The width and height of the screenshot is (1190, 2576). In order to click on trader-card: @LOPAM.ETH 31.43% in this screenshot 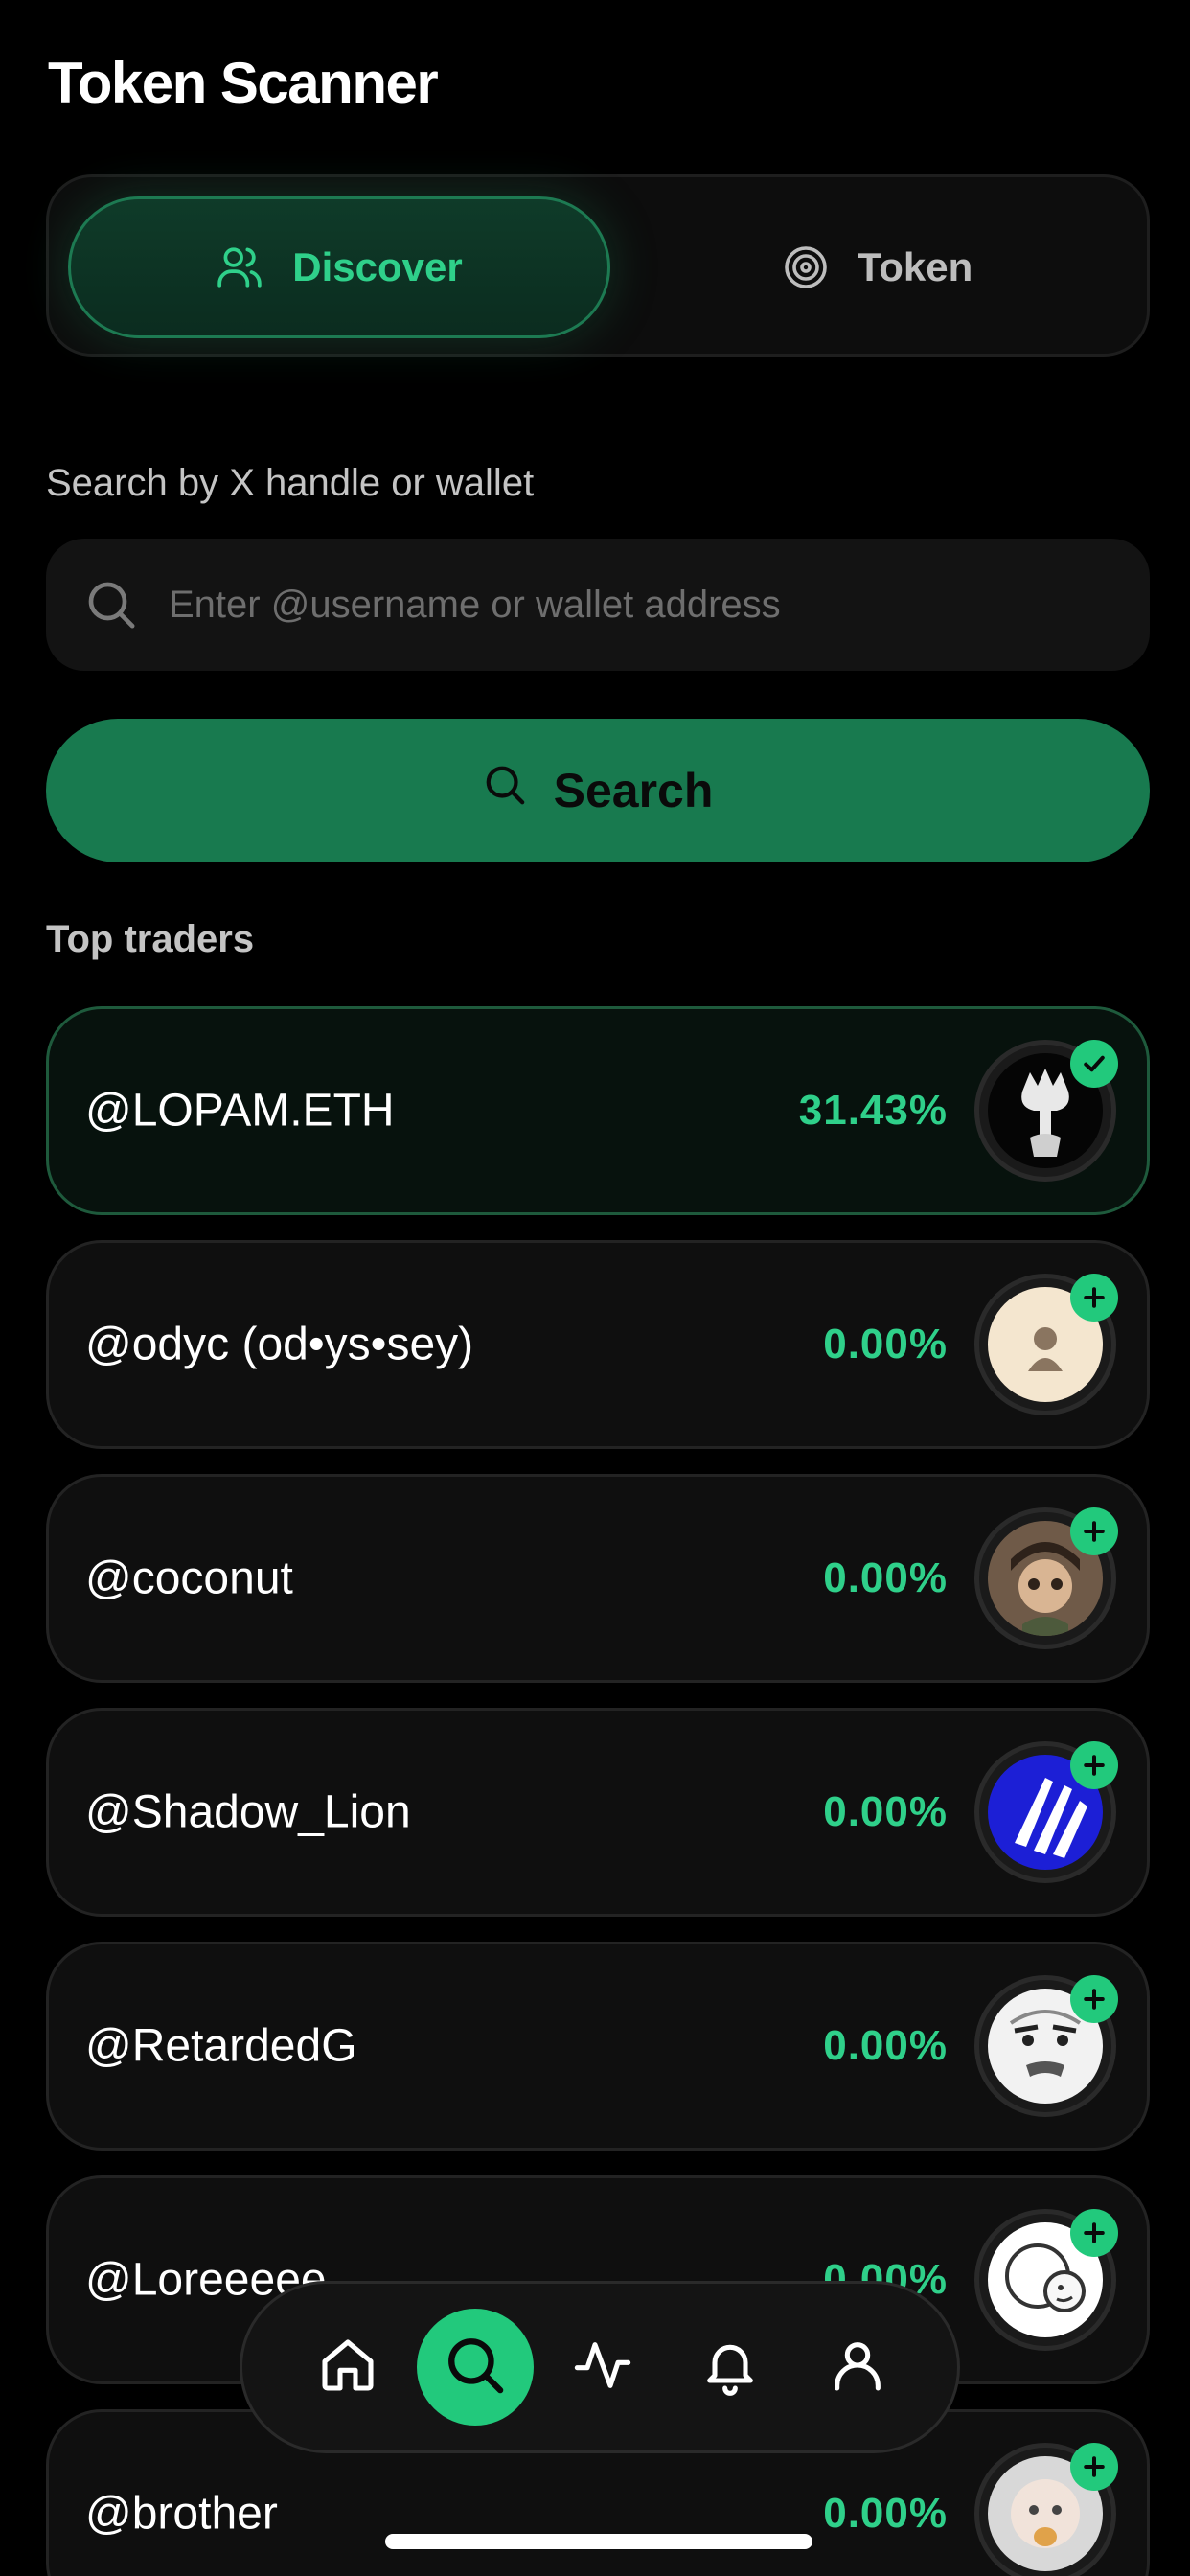, I will do `click(598, 1110)`.